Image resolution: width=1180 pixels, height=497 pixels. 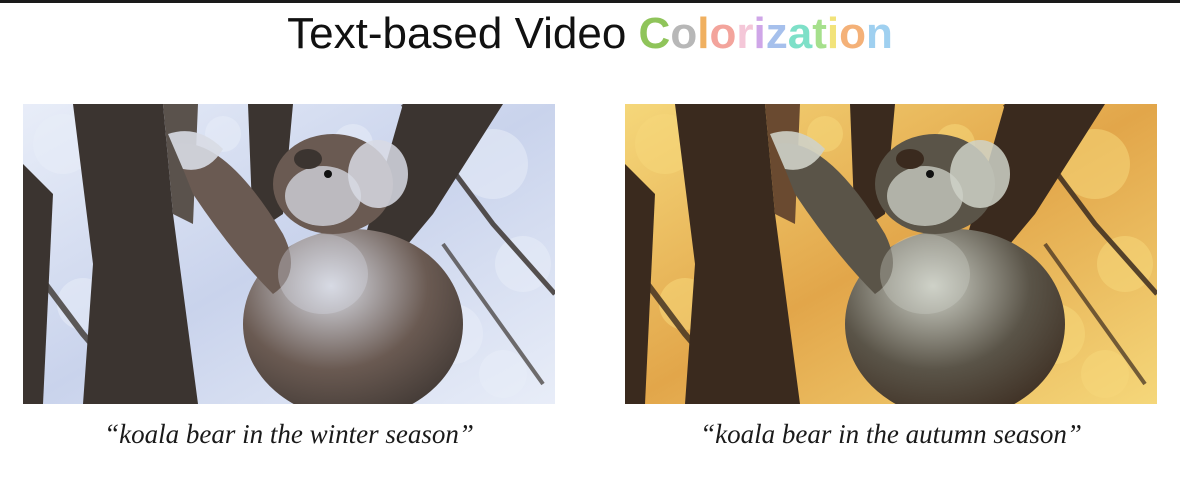 What do you see at coordinates (819, 33) in the screenshot?
I see `title-letter: t` at bounding box center [819, 33].